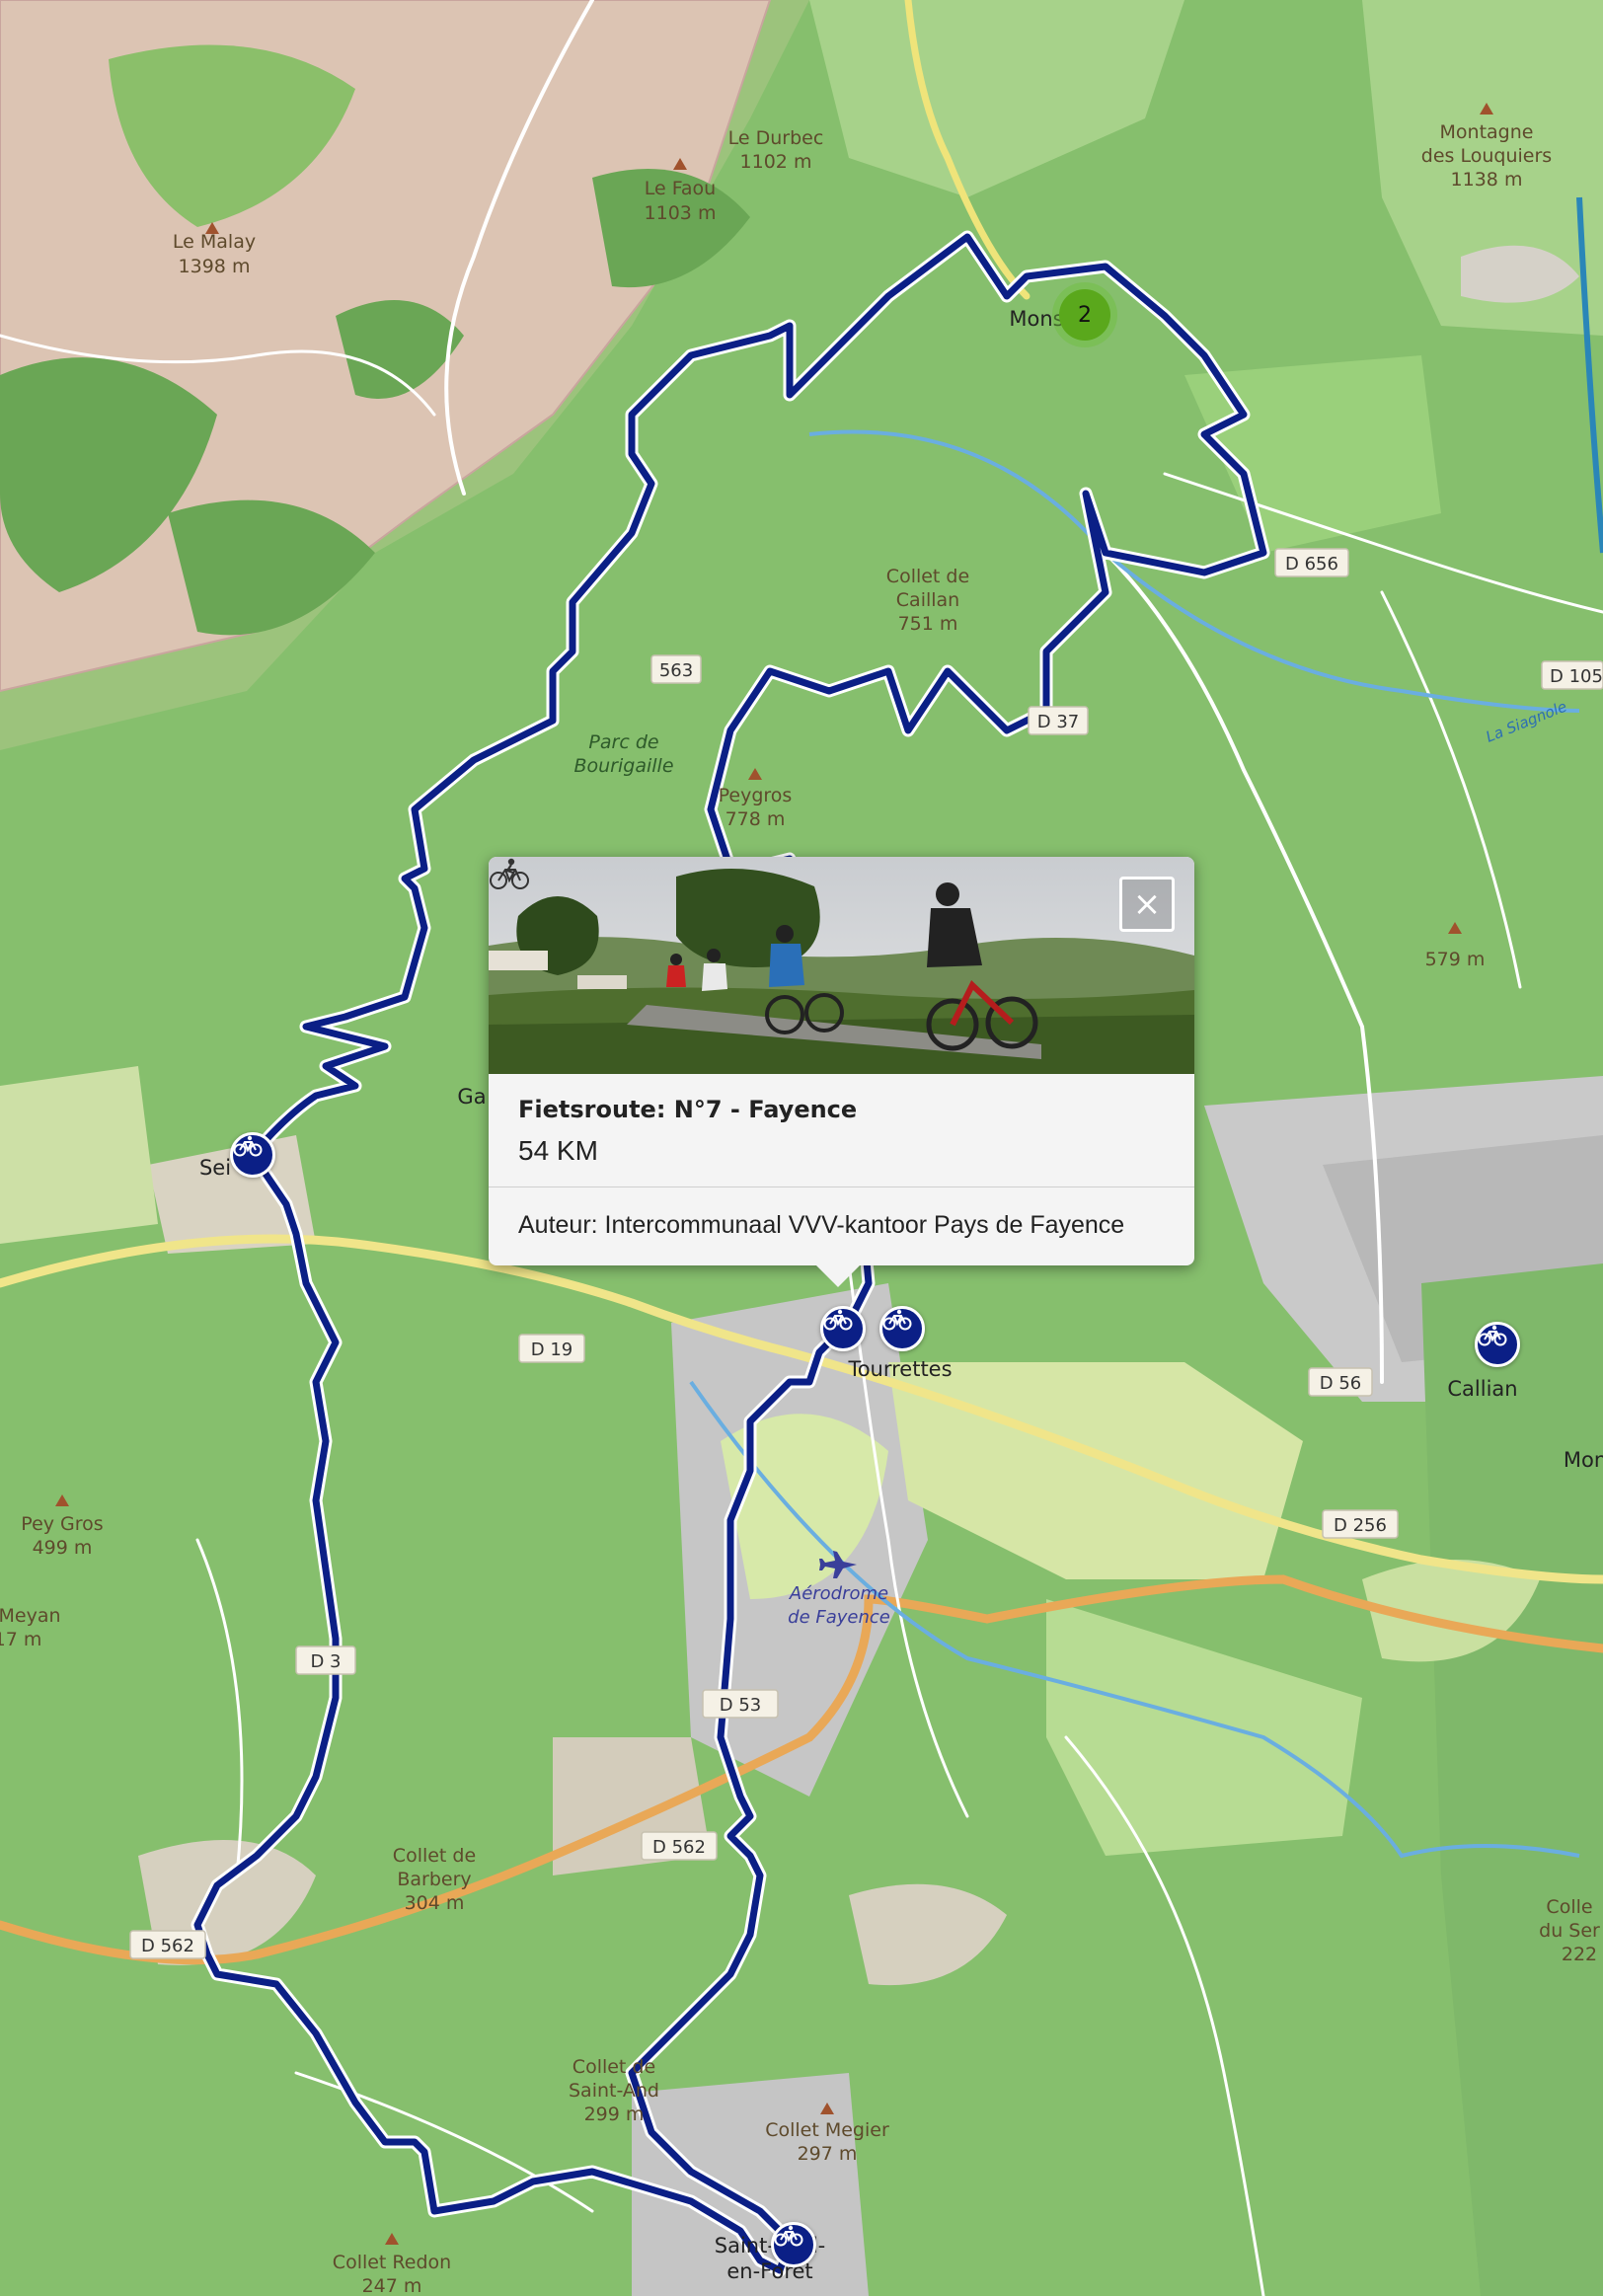 The height and width of the screenshot is (2296, 1603). What do you see at coordinates (215, 1168) in the screenshot?
I see `town-label: Sei` at bounding box center [215, 1168].